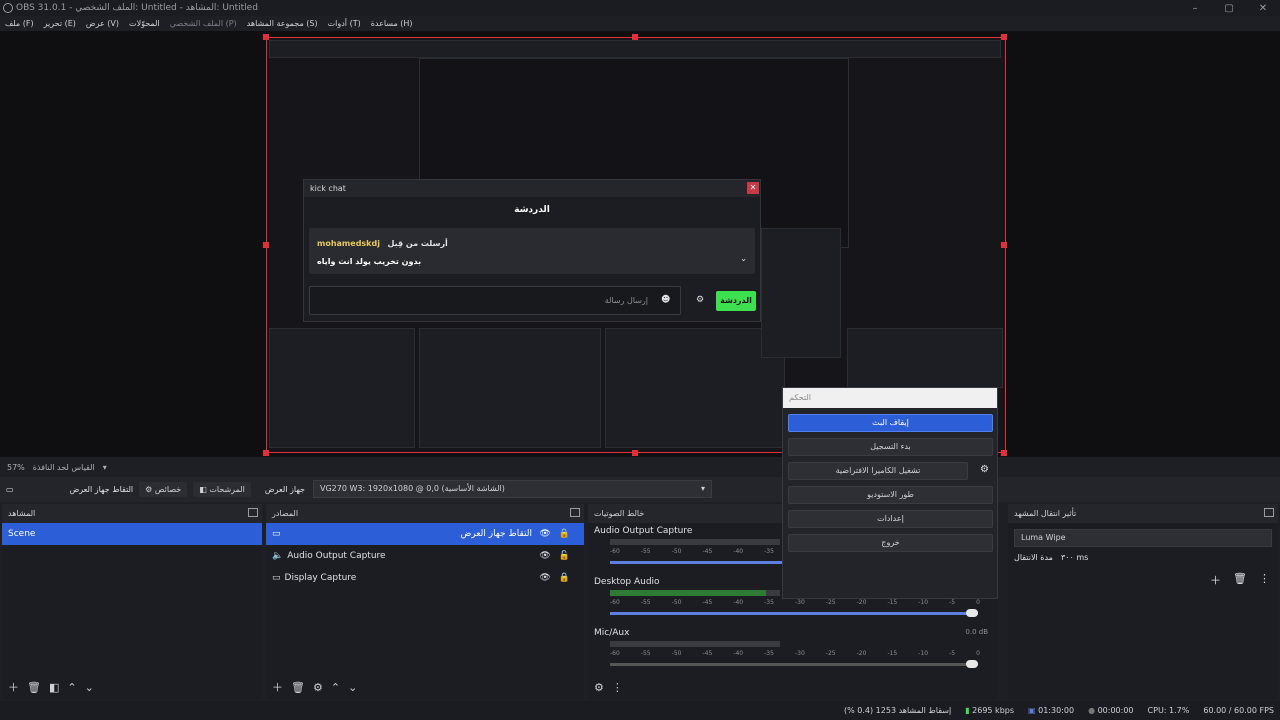 This screenshot has height=720, width=1280. I want to click on meter-tick-label: -55, so click(645, 602).